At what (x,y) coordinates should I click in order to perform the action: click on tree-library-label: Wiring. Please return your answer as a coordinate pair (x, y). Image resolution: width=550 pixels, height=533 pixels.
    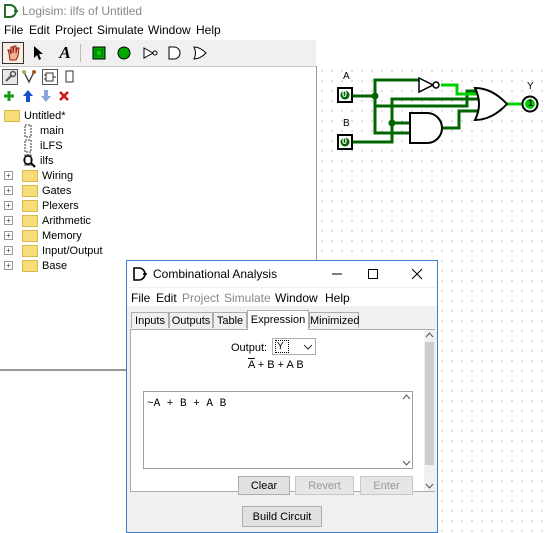
    Looking at the image, I should click on (58, 175).